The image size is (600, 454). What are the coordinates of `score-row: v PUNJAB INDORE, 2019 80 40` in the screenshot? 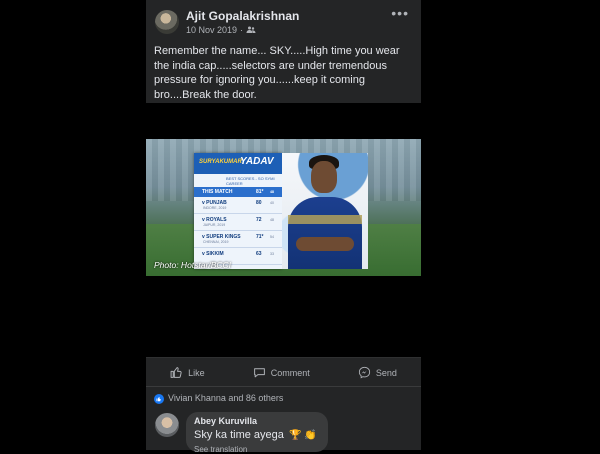 It's located at (238, 205).